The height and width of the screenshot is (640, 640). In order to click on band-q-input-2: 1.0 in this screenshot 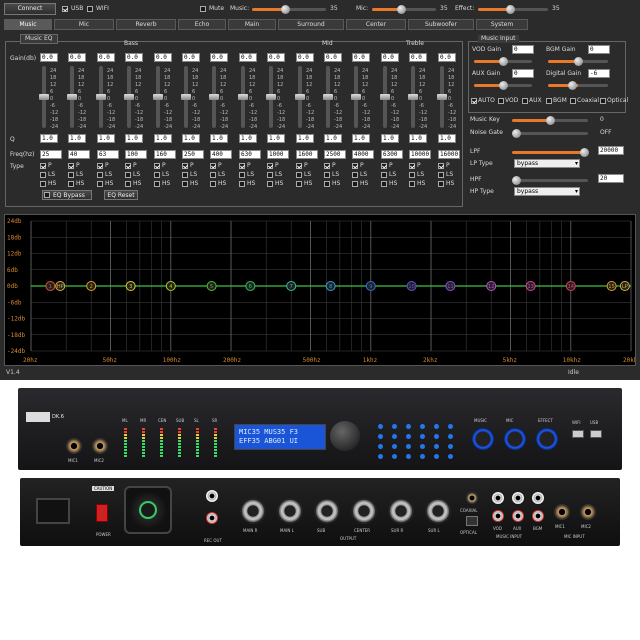, I will do `click(77, 138)`.